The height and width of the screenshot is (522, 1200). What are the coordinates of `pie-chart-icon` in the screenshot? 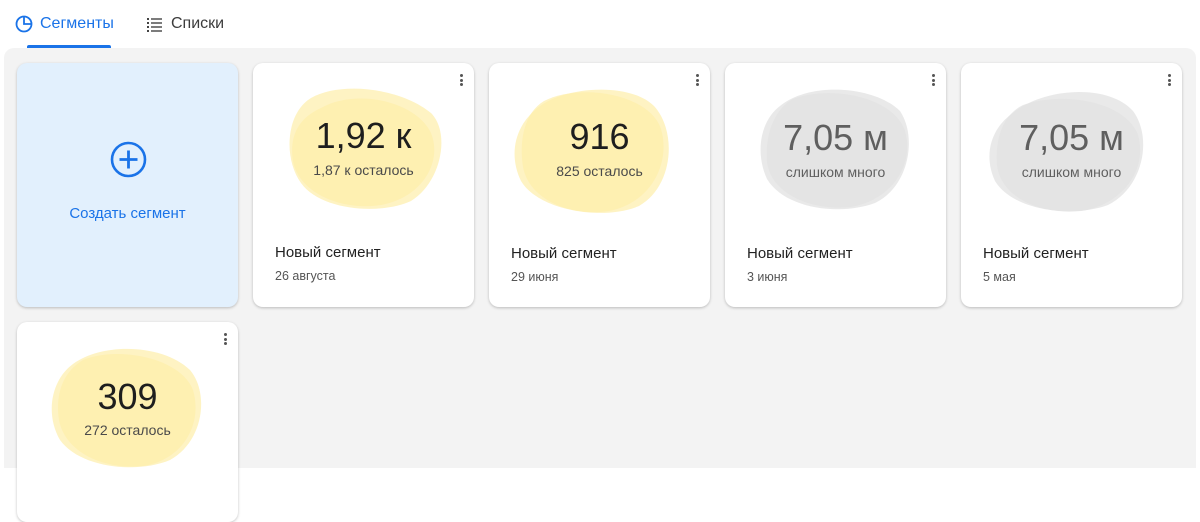 It's located at (24, 24).